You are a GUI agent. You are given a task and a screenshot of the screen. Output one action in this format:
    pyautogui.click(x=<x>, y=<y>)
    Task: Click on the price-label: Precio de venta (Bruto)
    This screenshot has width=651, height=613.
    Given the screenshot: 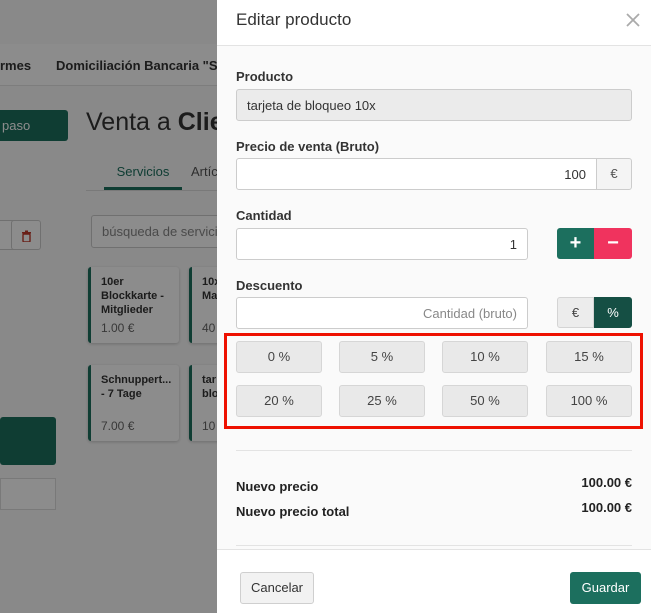 What is the action you would take?
    pyautogui.click(x=308, y=146)
    